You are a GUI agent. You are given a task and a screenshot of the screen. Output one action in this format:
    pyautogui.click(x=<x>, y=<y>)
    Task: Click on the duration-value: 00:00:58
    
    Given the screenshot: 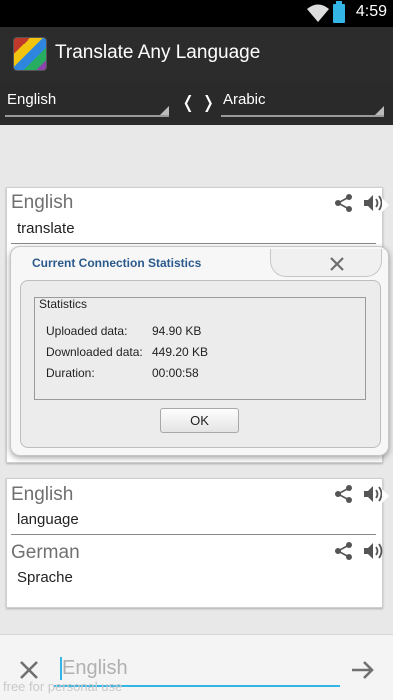 What is the action you would take?
    pyautogui.click(x=175, y=373)
    